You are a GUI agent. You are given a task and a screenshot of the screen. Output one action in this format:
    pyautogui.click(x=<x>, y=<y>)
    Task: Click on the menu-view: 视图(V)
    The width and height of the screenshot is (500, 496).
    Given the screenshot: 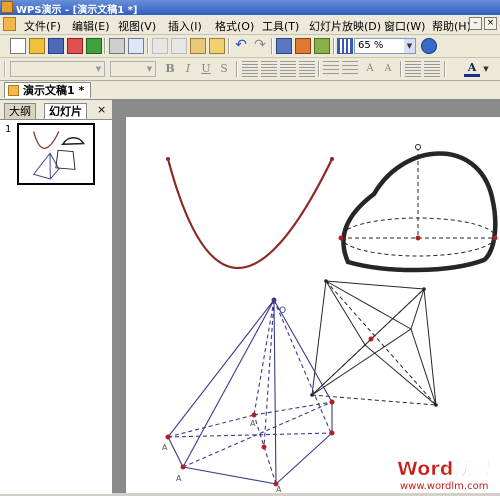 What is the action you would take?
    pyautogui.click(x=137, y=26)
    